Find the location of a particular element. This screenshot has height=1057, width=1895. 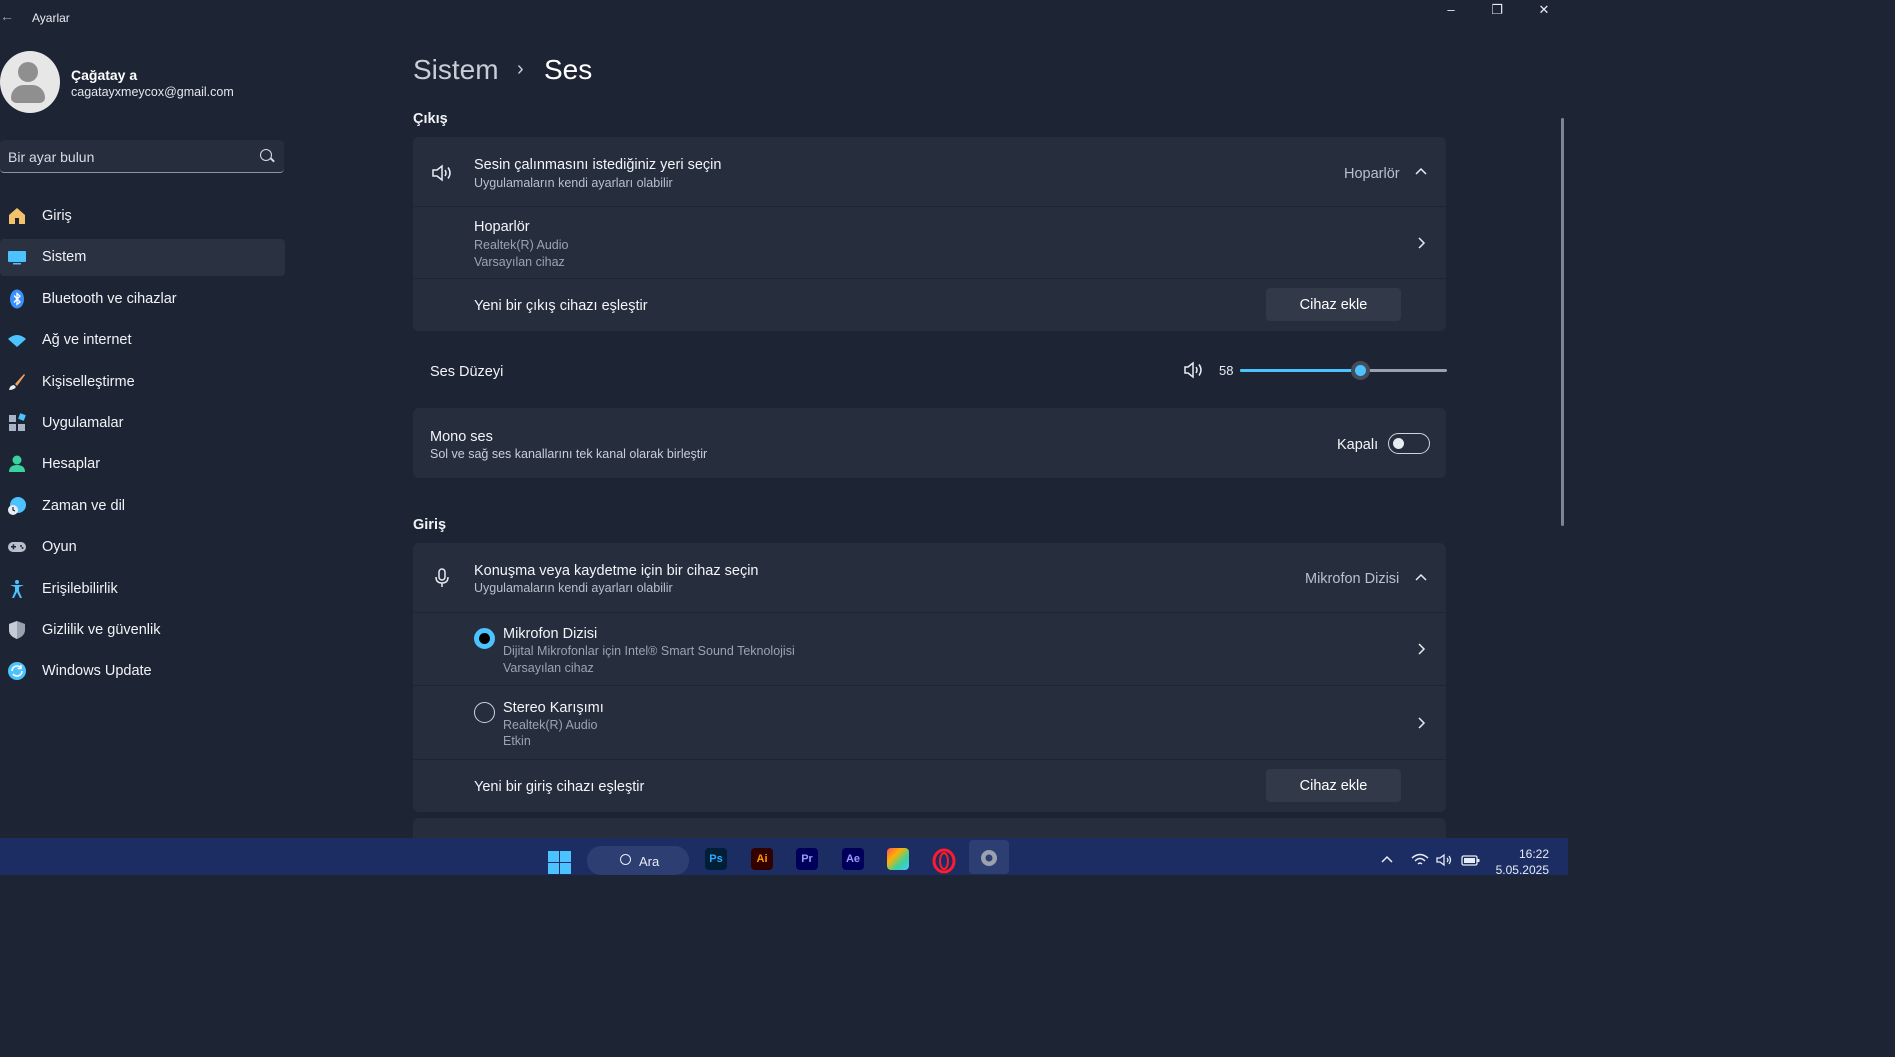

gear-icon is located at coordinates (989, 858).